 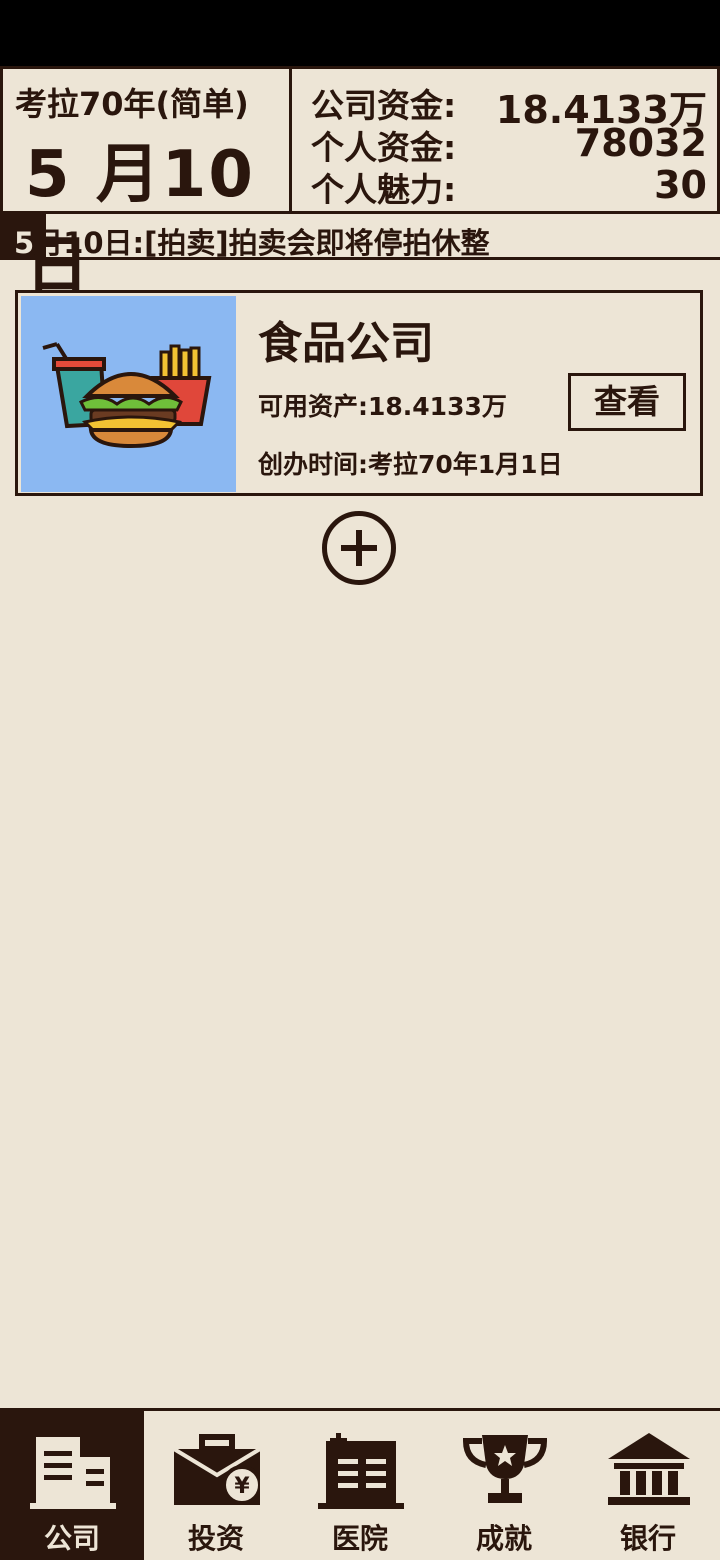 I want to click on ticker-first-char: 5, so click(x=24, y=243).